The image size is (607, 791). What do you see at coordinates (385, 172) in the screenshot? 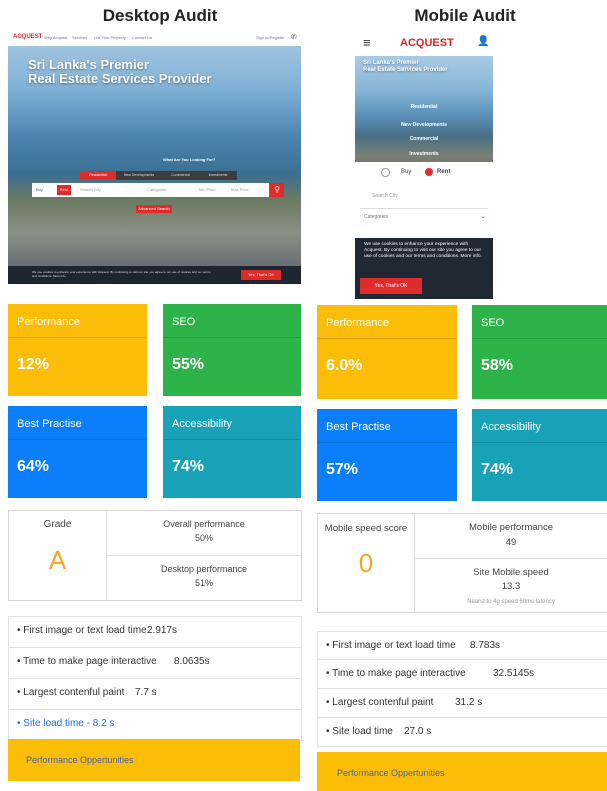
I see `buy-radio` at bounding box center [385, 172].